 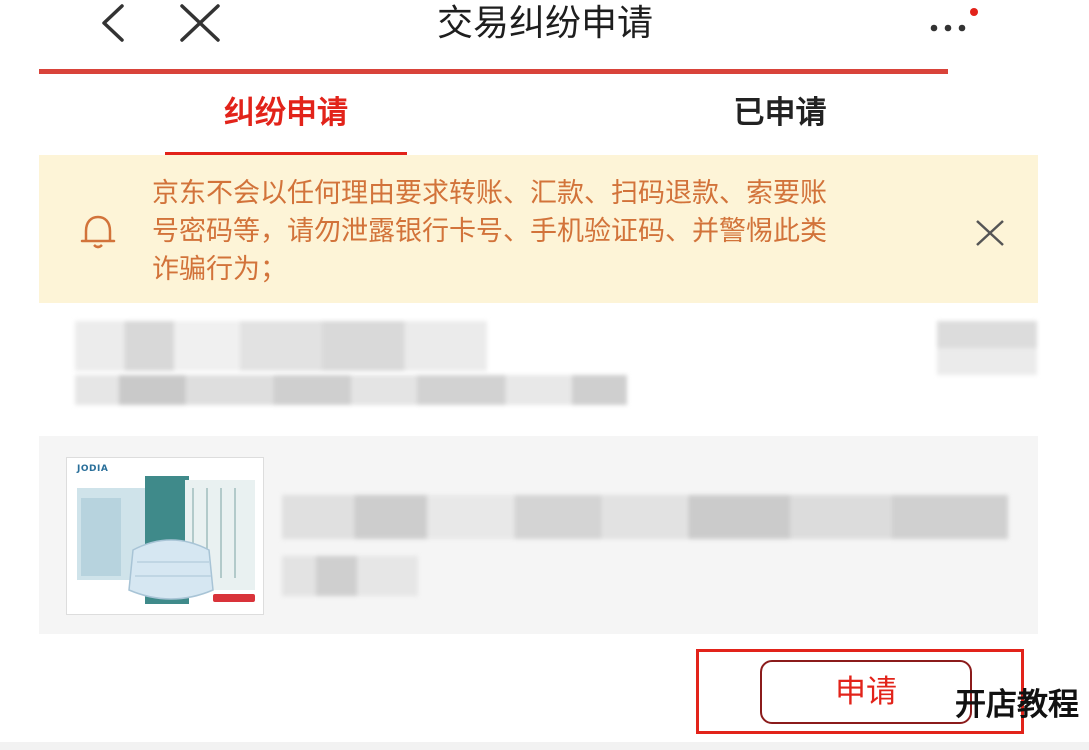 I want to click on bell-icon, so click(x=98, y=231).